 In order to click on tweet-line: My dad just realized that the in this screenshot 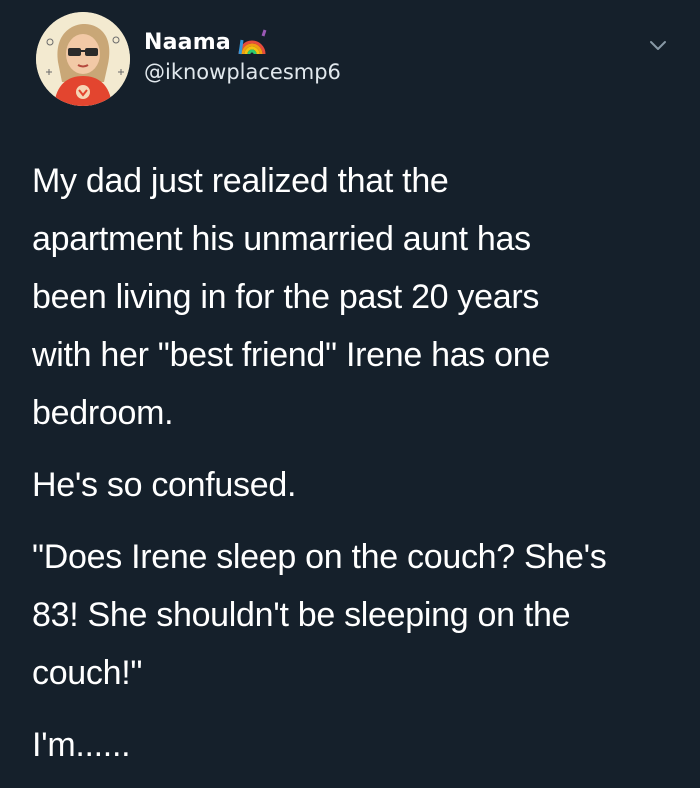, I will do `click(240, 181)`.